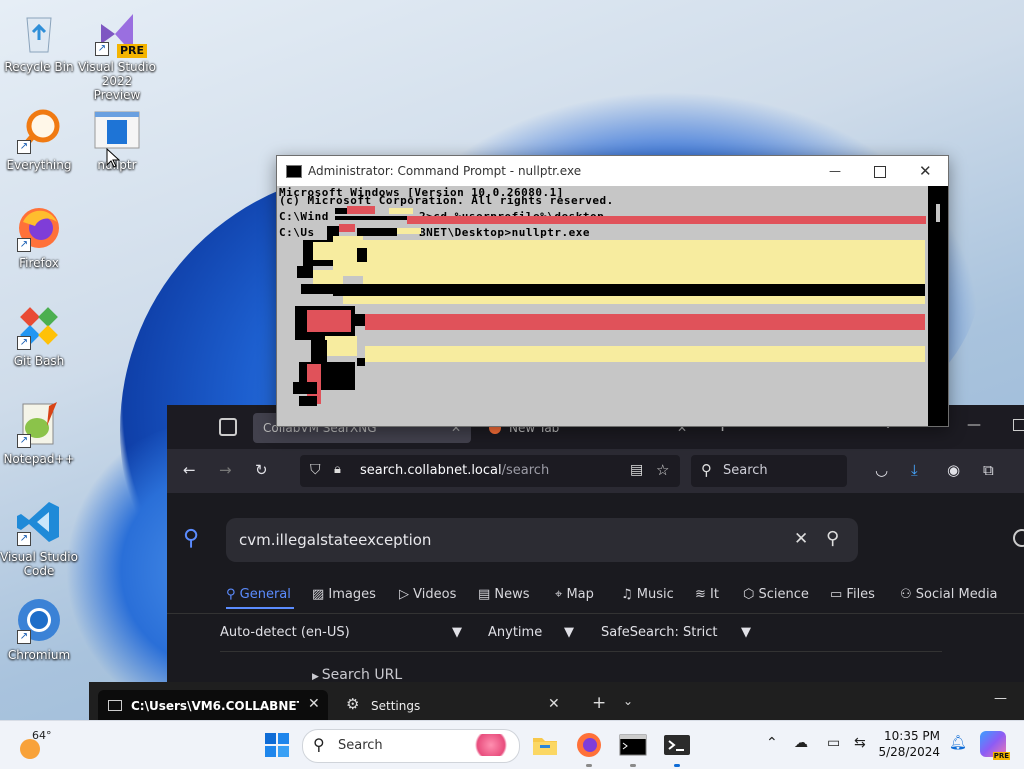 The height and width of the screenshot is (769, 1024). What do you see at coordinates (39, 629) in the screenshot?
I see `desktop-icon-chromium: ↗ Chromium` at bounding box center [39, 629].